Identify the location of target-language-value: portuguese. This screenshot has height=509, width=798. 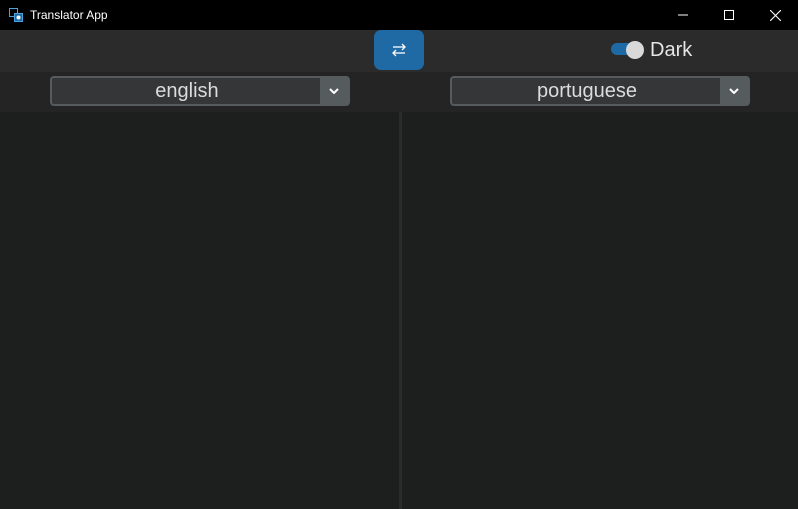
(587, 91).